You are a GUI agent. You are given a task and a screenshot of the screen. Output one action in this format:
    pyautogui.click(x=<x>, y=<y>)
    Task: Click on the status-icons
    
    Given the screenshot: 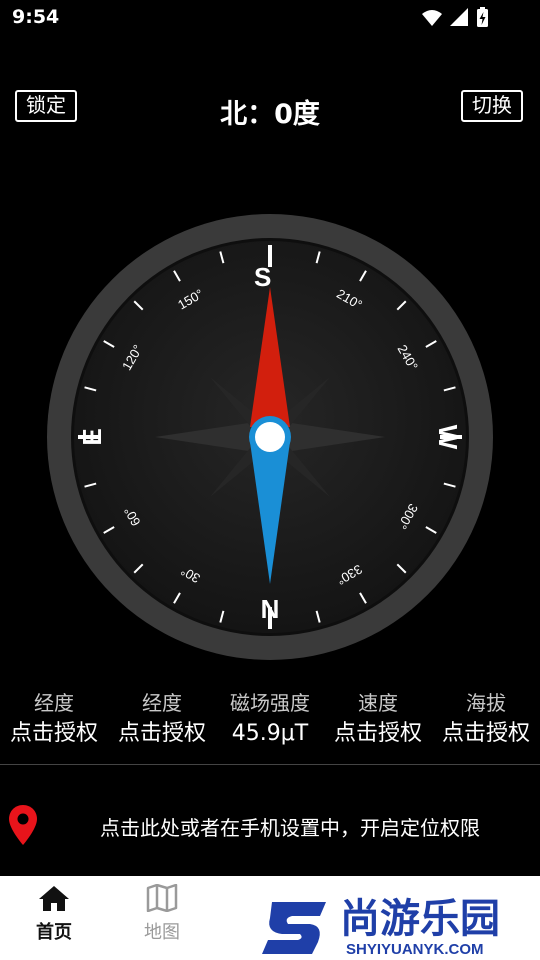 What is the action you would take?
    pyautogui.click(x=455, y=17)
    